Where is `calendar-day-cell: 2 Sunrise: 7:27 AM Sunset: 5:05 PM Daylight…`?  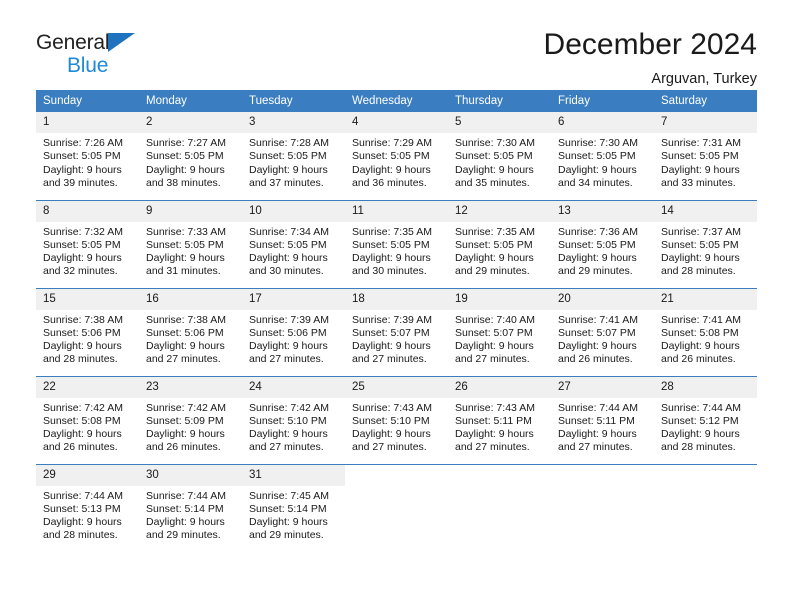 calendar-day-cell: 2 Sunrise: 7:27 AM Sunset: 5:05 PM Daylight… is located at coordinates (190, 156).